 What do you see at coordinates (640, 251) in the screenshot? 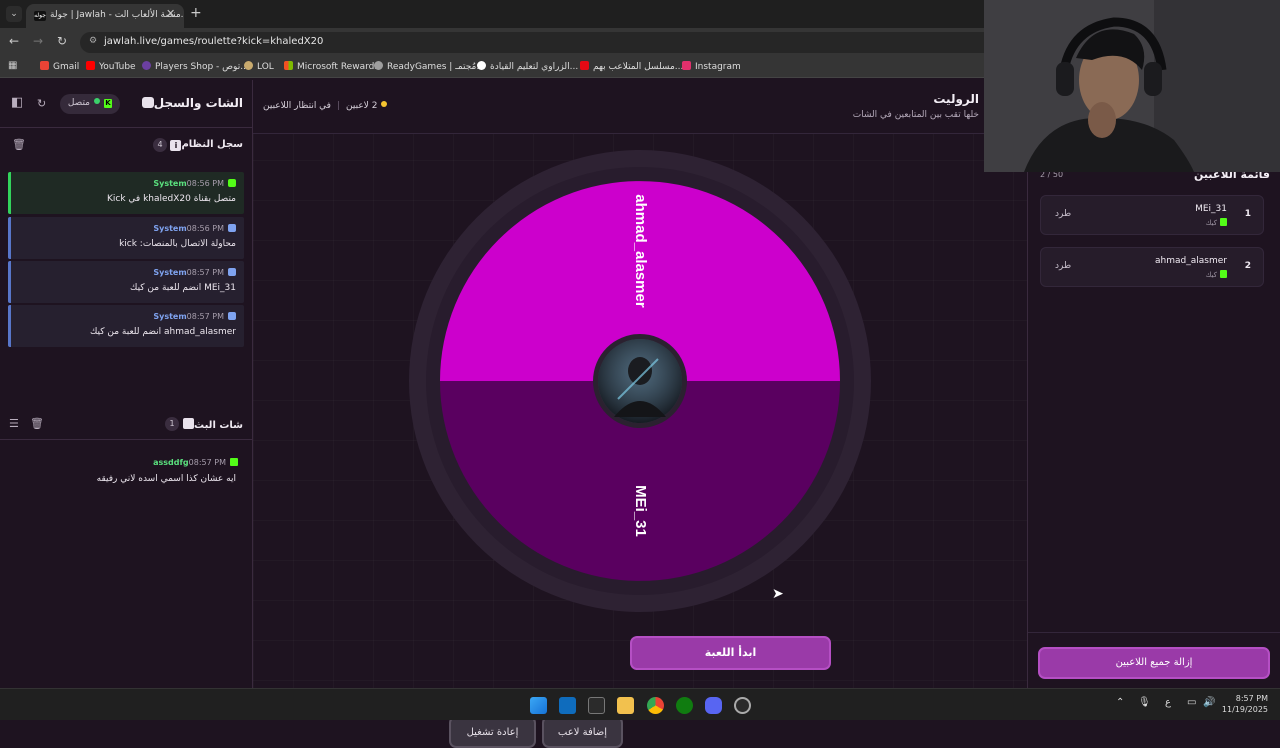
I see `wheel-segment-label: ahmad_alasmer` at bounding box center [640, 251].